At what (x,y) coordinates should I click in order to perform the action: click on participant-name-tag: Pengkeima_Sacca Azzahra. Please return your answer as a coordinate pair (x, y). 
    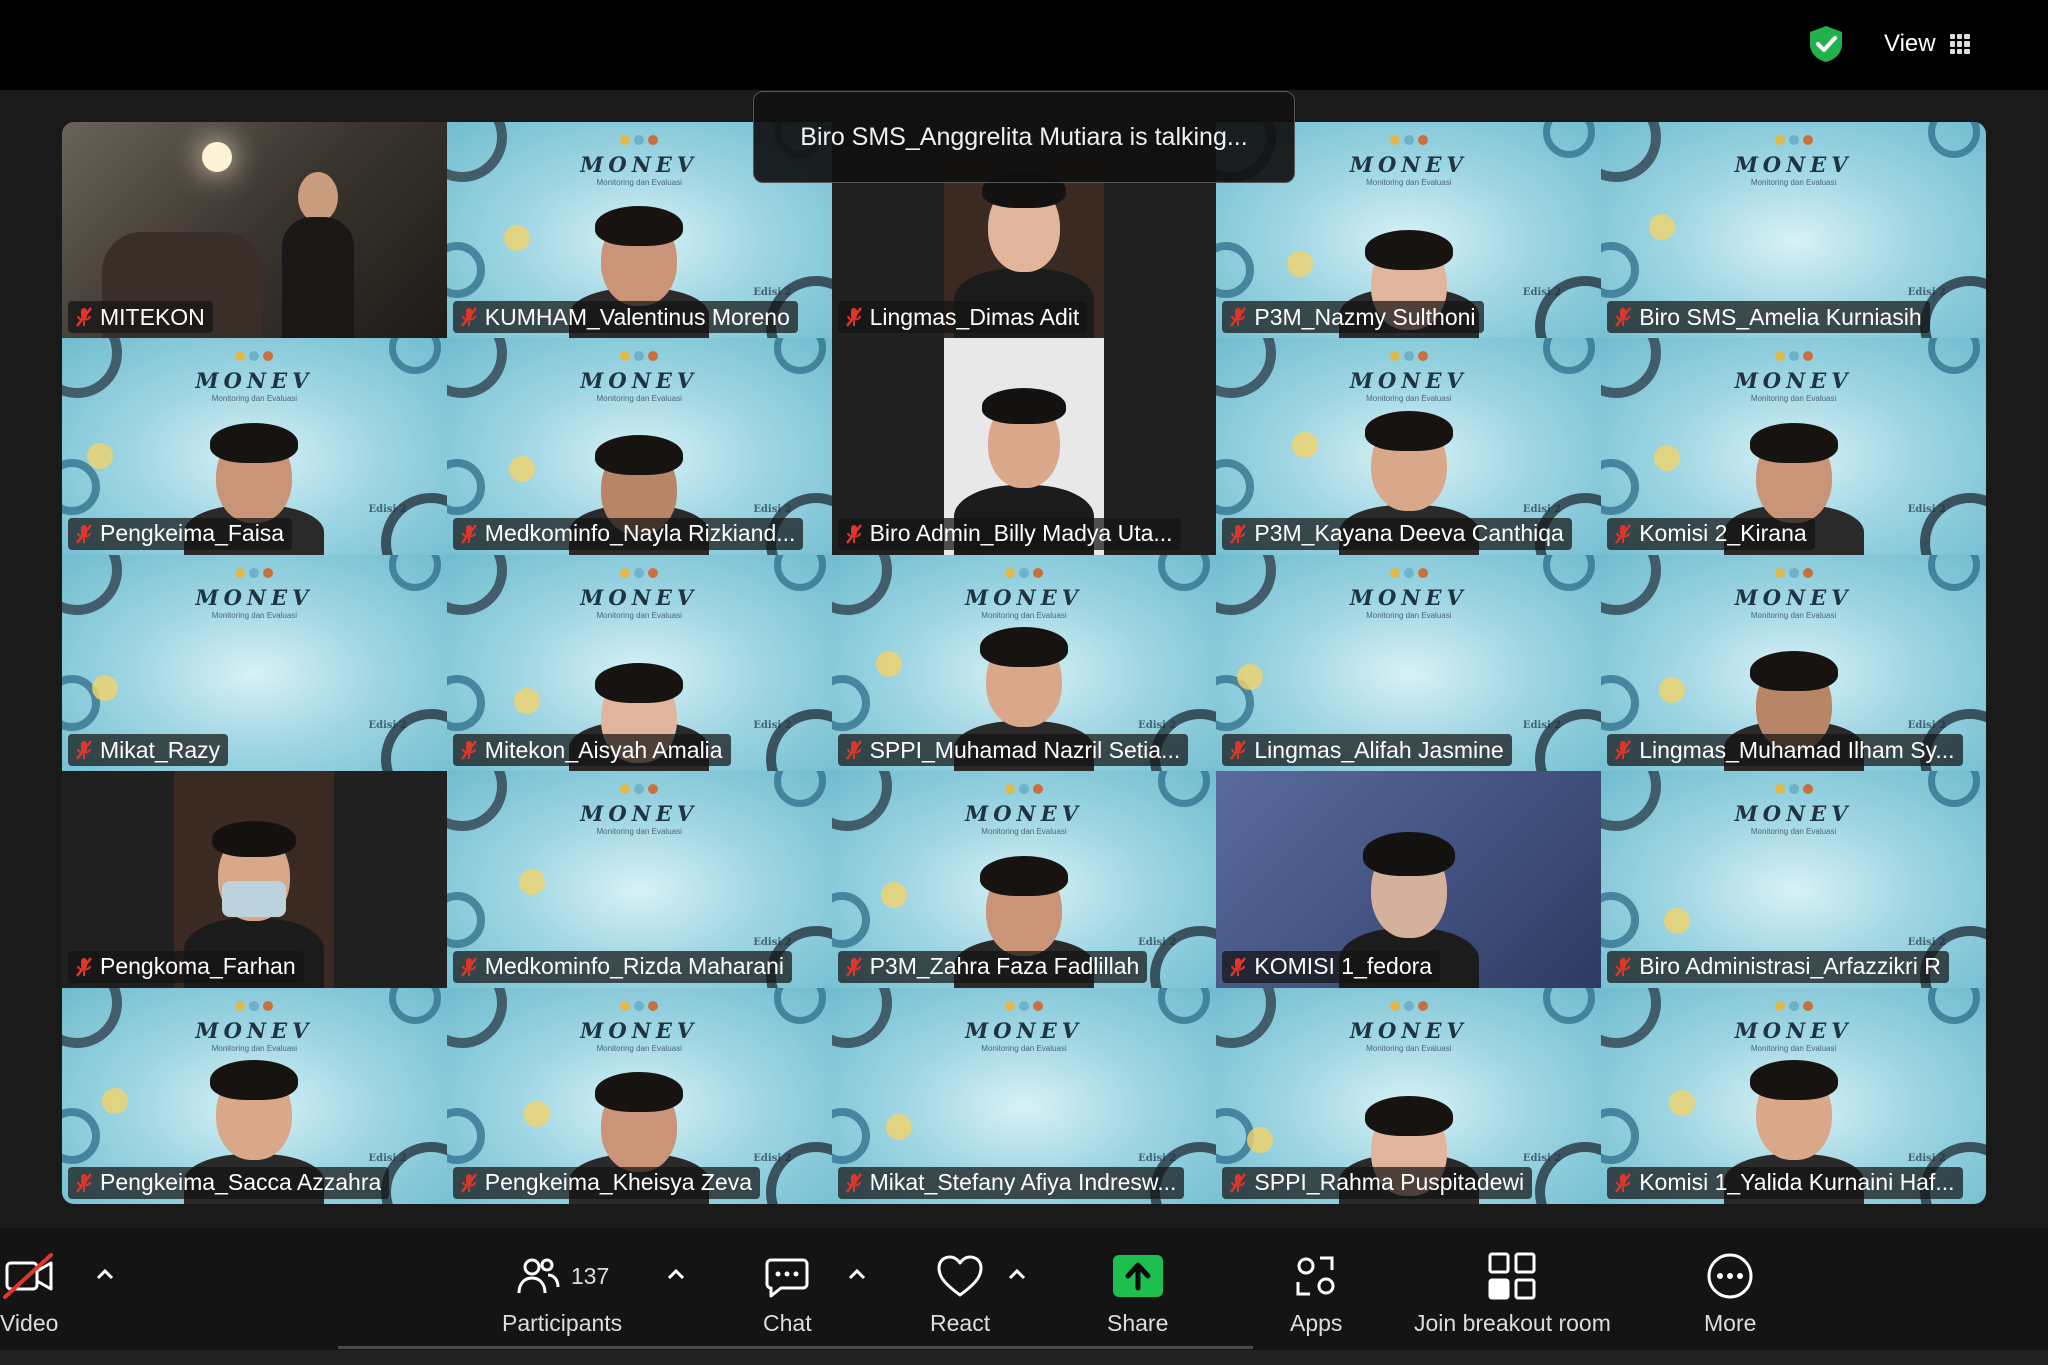
    Looking at the image, I should click on (229, 1182).